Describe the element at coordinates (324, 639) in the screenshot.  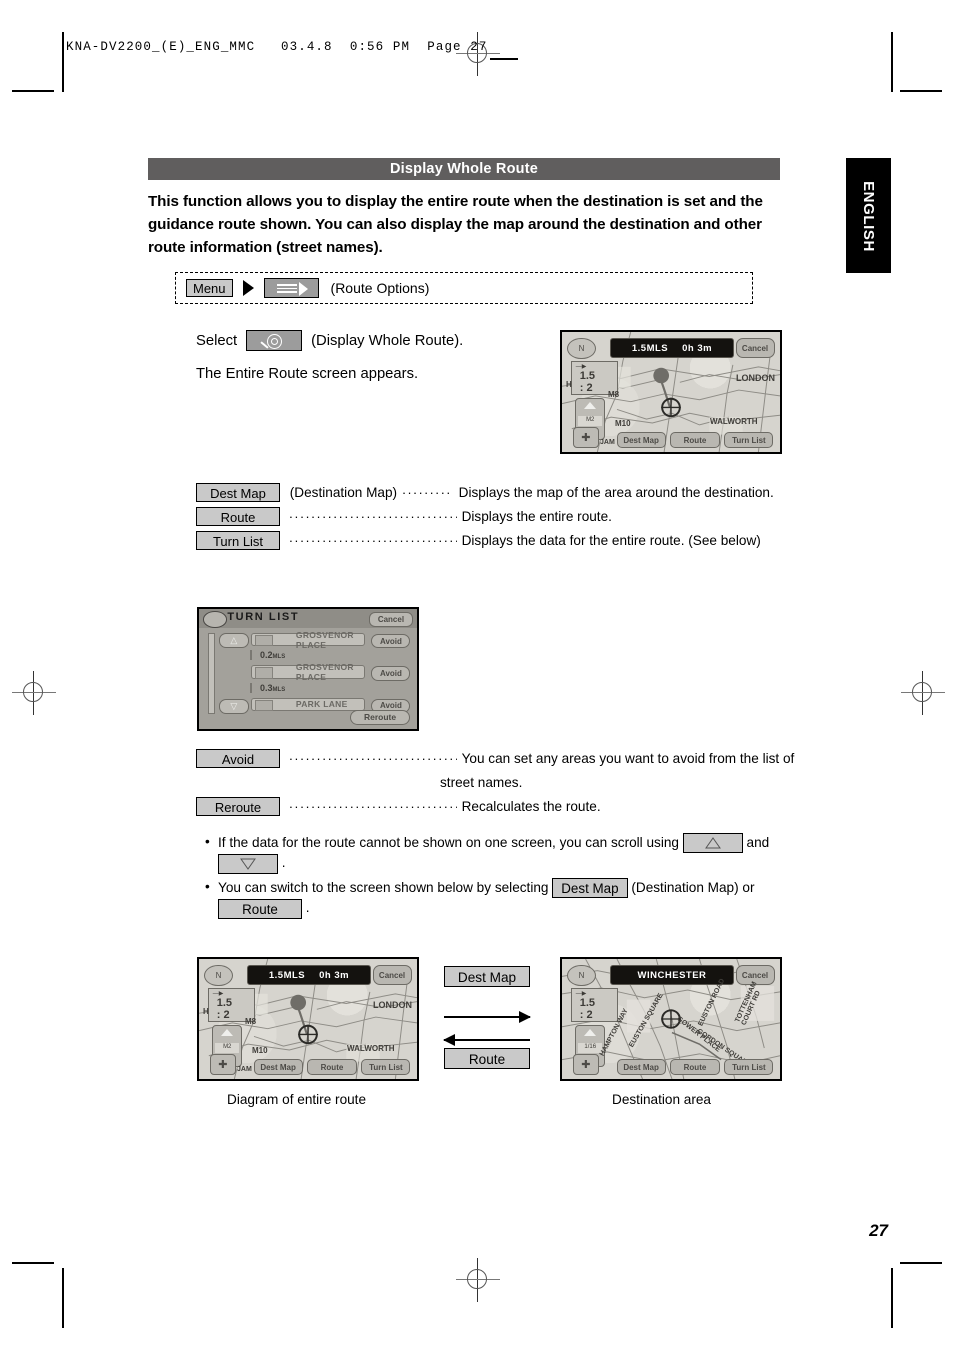
I see `turn-street-name: GROSVENOR PLACE` at that location.